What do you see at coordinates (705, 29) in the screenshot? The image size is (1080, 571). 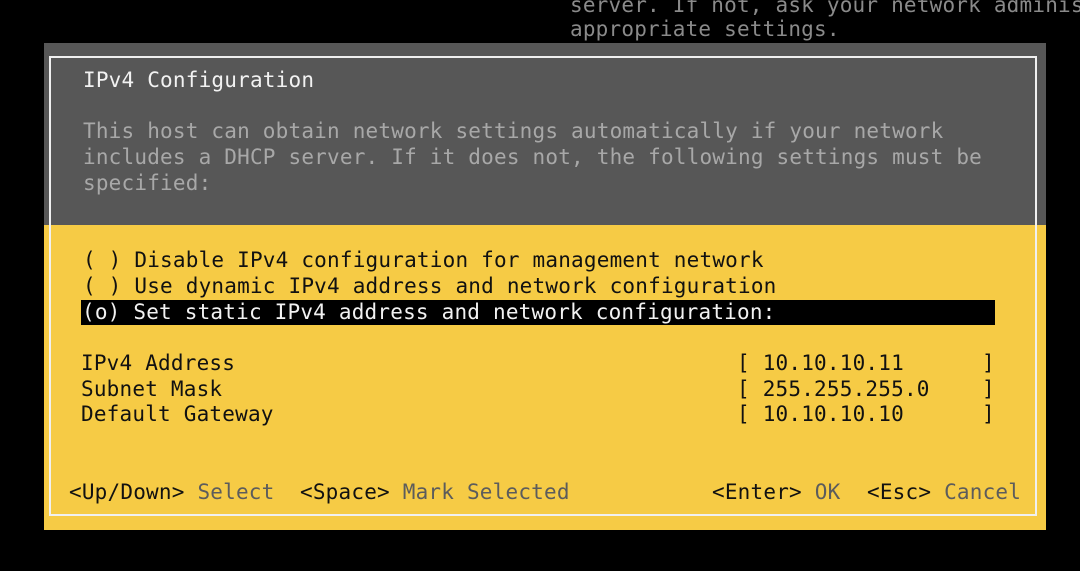 I see `background-text-line: appropriate settings.` at bounding box center [705, 29].